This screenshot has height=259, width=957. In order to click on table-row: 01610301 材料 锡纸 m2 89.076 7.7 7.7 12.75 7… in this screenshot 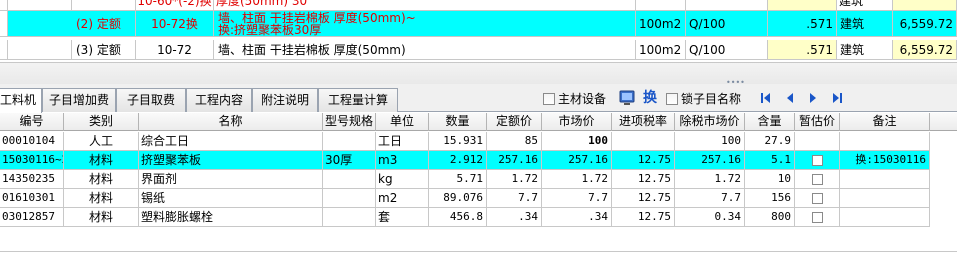, I will do `click(478, 198)`.